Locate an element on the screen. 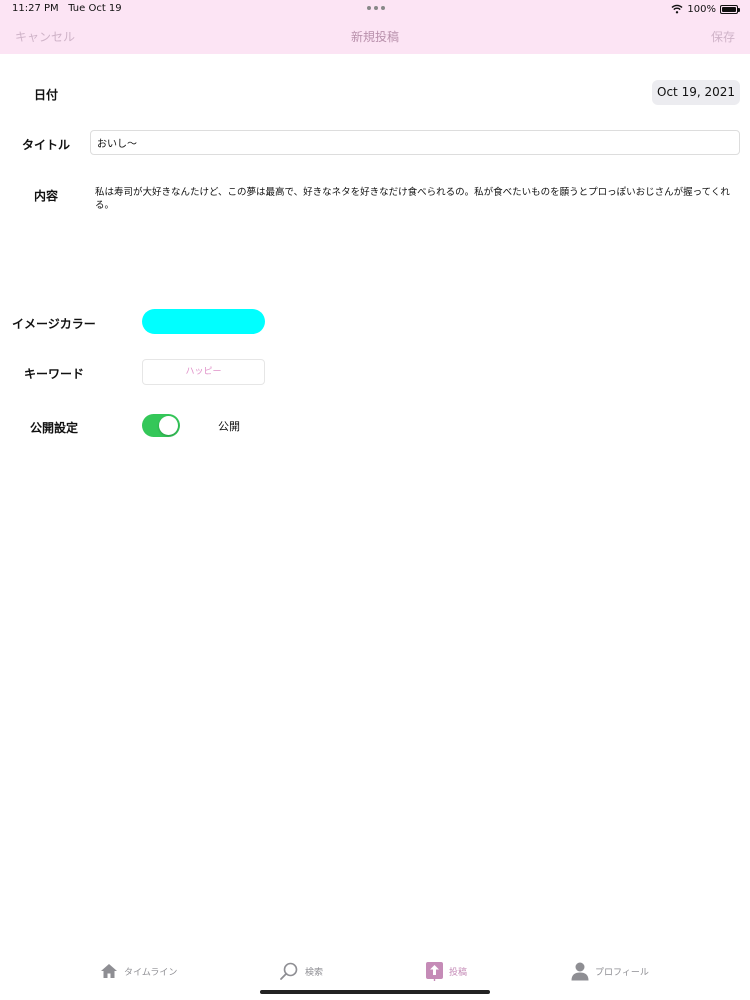 This screenshot has height=1000, width=750. tab-profile-label: プロフィール is located at coordinates (622, 972).